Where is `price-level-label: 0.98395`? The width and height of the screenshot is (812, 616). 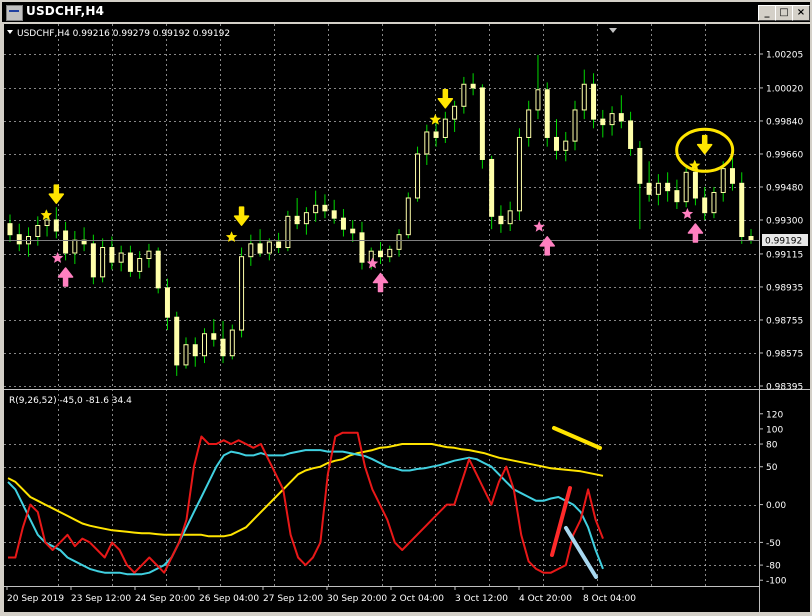
price-level-label: 0.98395 is located at coordinates (784, 388).